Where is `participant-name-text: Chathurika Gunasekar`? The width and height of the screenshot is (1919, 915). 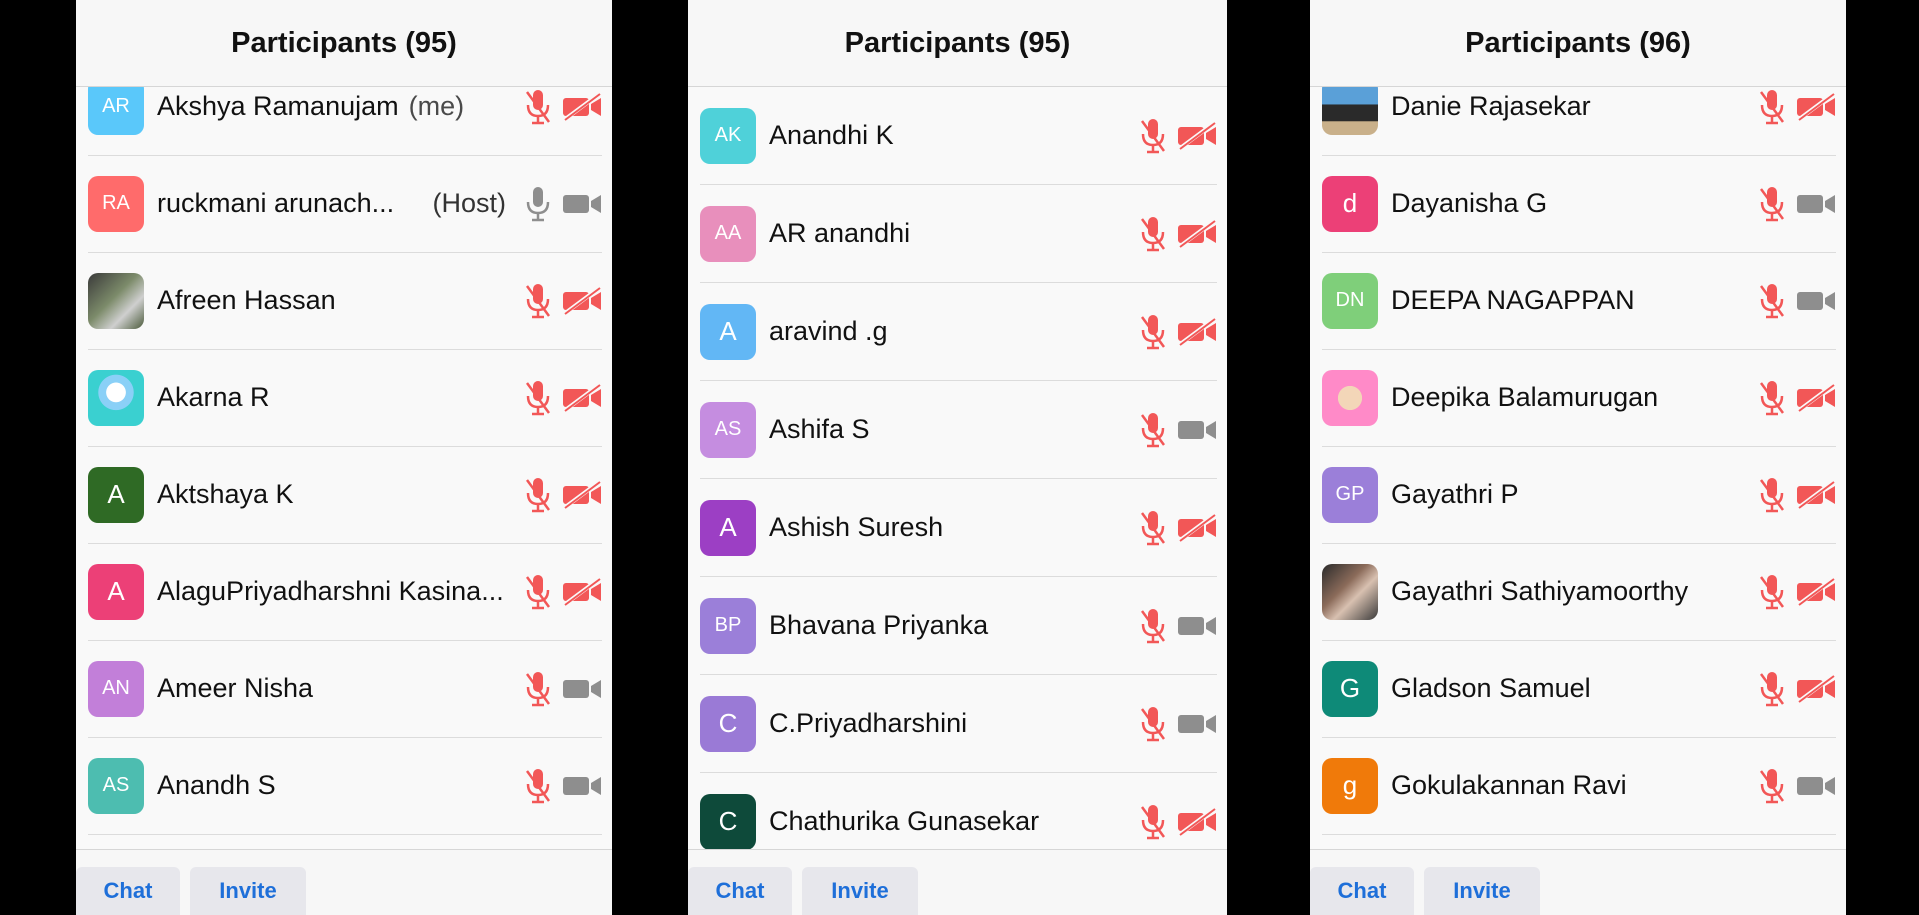 participant-name-text: Chathurika Gunasekar is located at coordinates (904, 821).